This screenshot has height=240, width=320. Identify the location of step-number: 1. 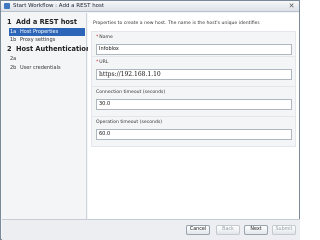
(9, 22).